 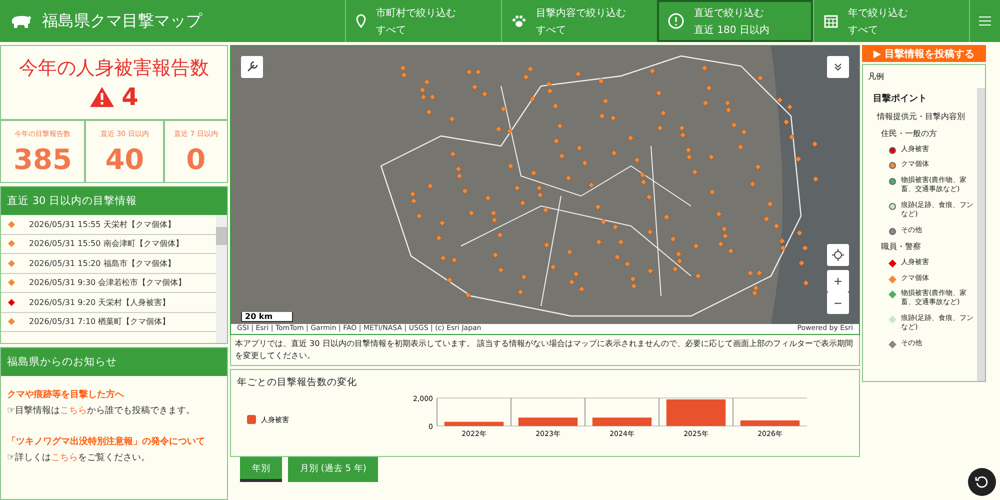 I want to click on scale-bar: 20 km, so click(x=267, y=317).